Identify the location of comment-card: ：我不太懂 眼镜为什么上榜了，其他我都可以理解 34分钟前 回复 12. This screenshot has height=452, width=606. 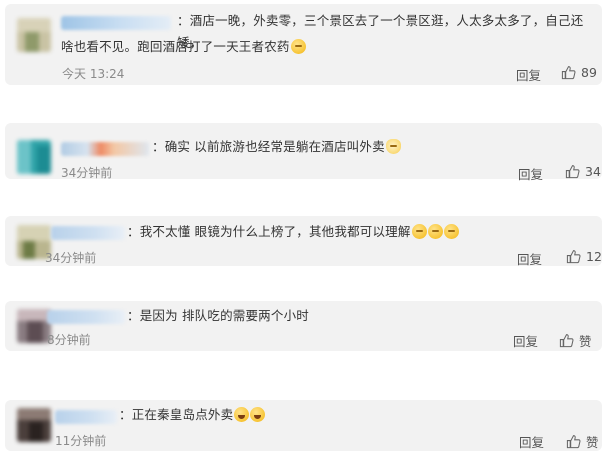
(303, 242).